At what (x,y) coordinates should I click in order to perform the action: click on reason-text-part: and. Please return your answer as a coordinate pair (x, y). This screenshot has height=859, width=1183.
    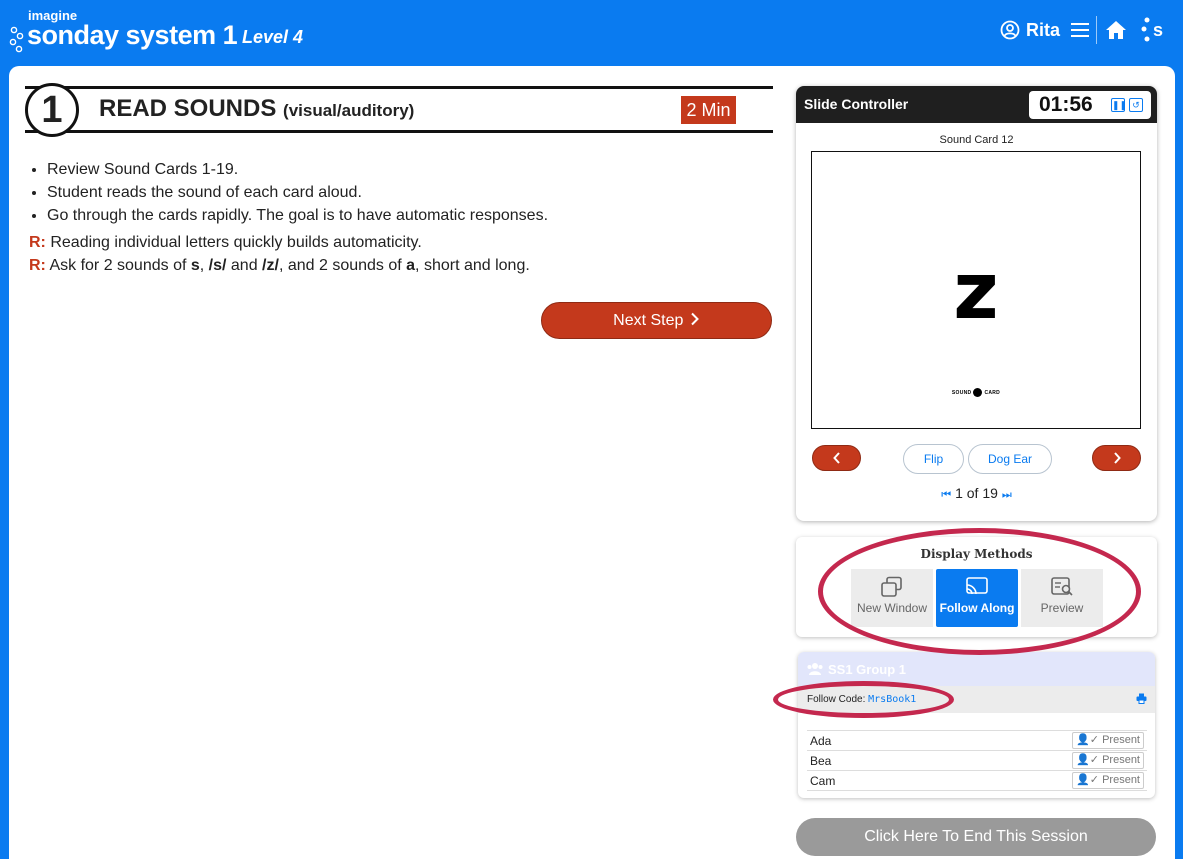
    Looking at the image, I should click on (244, 265).